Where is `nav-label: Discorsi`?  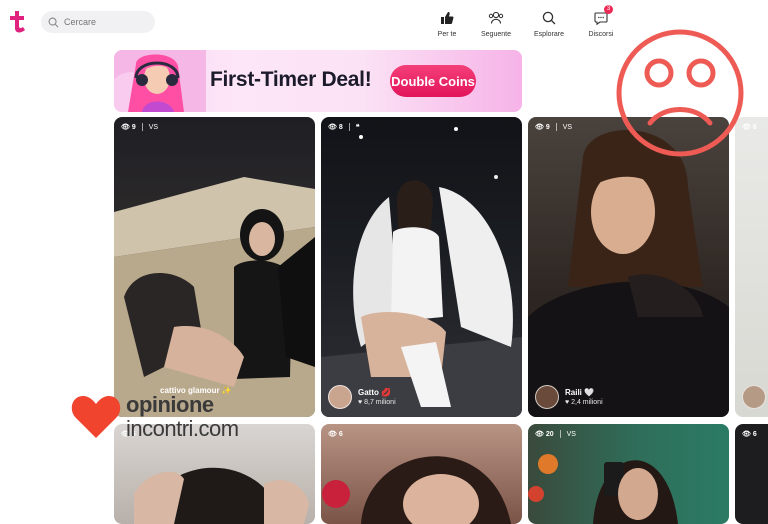 nav-label: Discorsi is located at coordinates (601, 34).